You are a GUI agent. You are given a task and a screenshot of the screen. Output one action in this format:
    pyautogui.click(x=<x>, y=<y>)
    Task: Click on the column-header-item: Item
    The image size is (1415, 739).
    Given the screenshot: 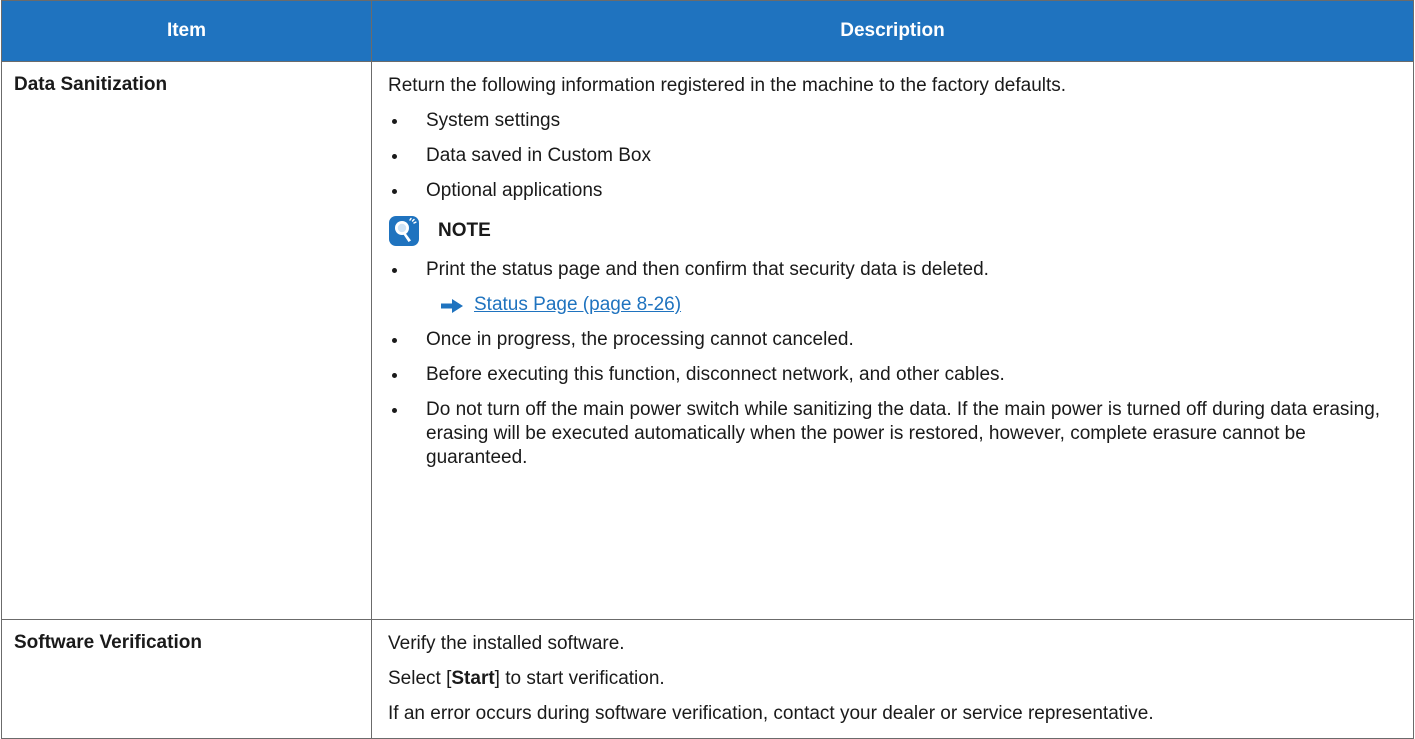 What is the action you would take?
    pyautogui.click(x=186, y=31)
    